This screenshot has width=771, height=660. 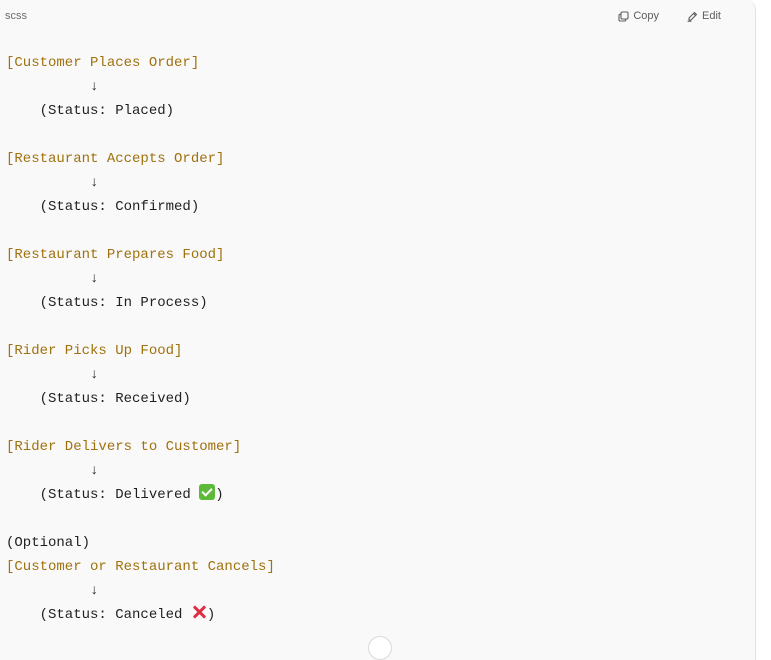 What do you see at coordinates (380, 615) in the screenshot?
I see `code-line-status: (Status: Canceled )` at bounding box center [380, 615].